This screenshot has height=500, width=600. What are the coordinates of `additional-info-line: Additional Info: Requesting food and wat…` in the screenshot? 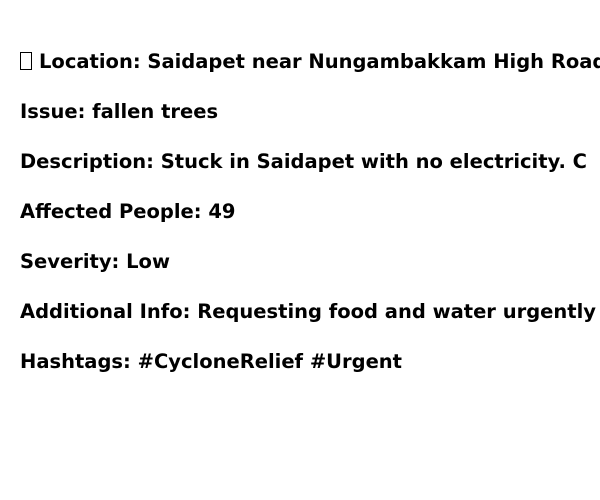 It's located at (308, 311).